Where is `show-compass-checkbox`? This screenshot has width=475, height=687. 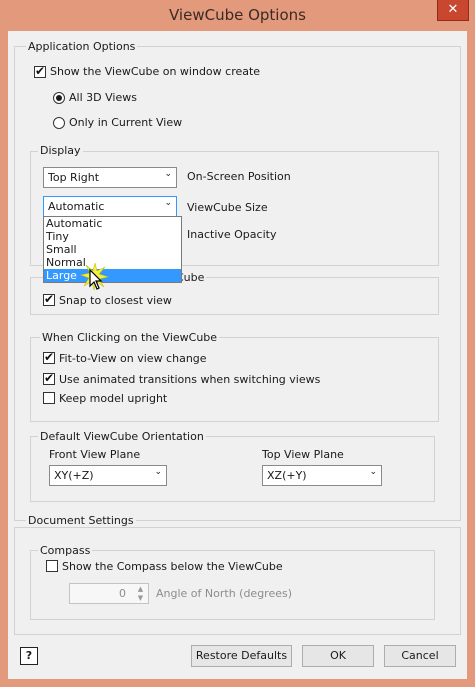
show-compass-checkbox is located at coordinates (52, 566).